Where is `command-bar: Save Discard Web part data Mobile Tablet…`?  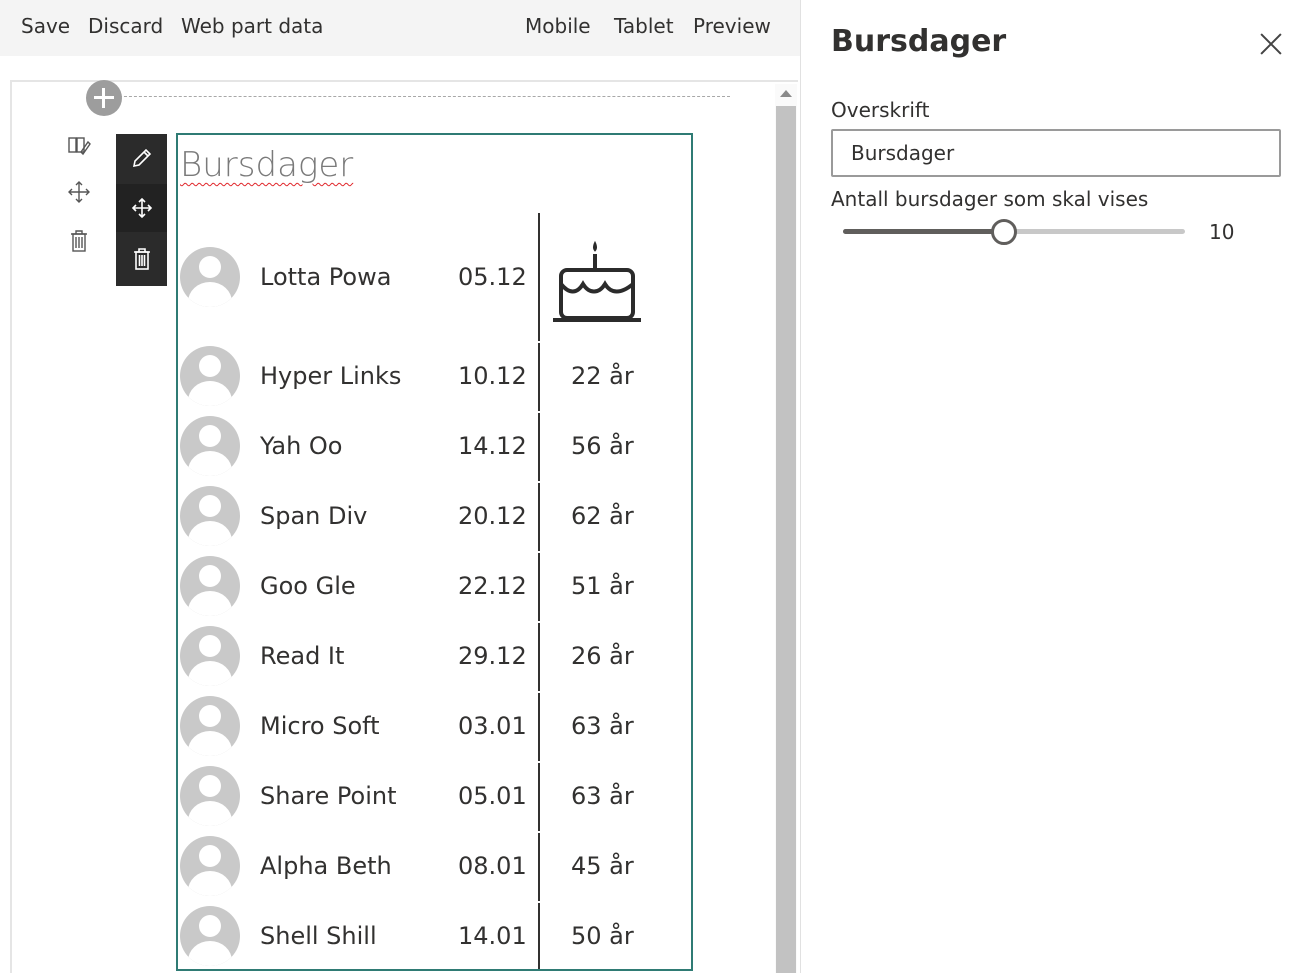 command-bar: Save Discard Web part data Mobile Tablet… is located at coordinates (400, 28).